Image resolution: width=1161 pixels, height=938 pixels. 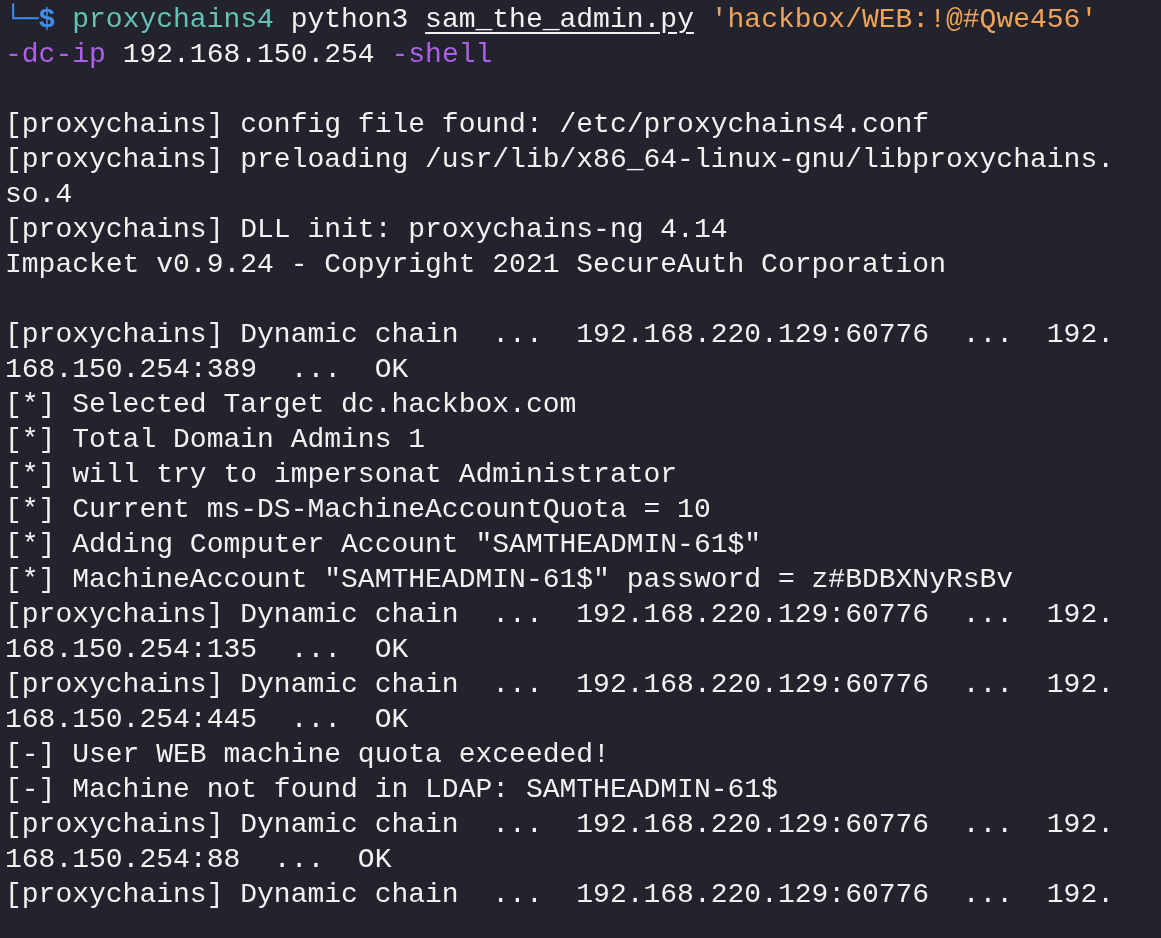 What do you see at coordinates (383, 545) in the screenshot?
I see `output-line: [*] Adding Computer Account "SAMTHEADMIN-61$"` at bounding box center [383, 545].